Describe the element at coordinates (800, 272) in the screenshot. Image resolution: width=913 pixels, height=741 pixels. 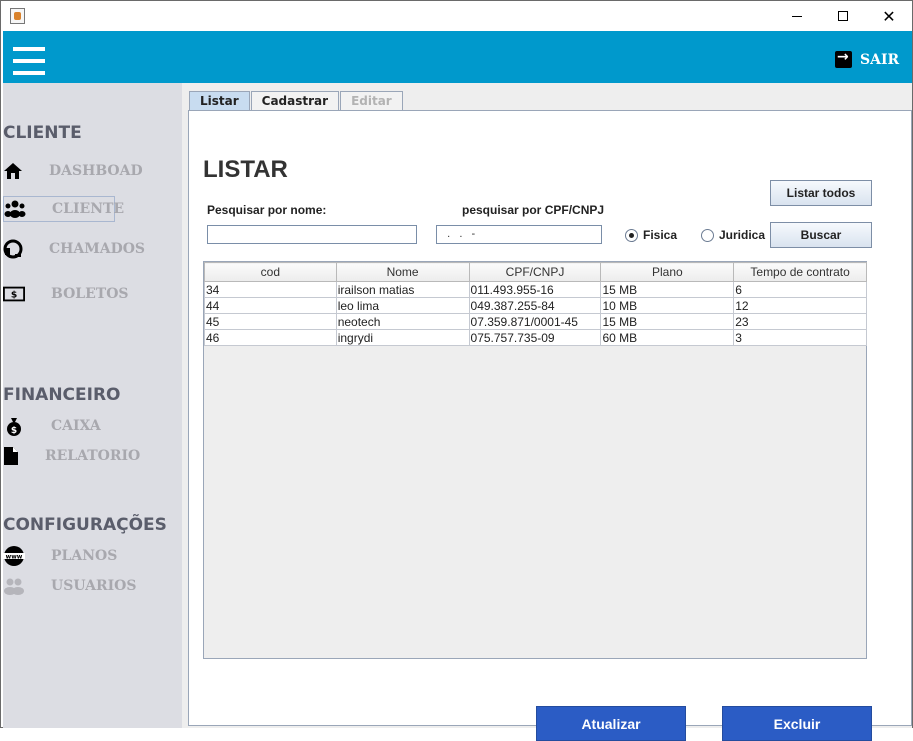
I see `column-header-tempo-contrato: Tempo de contrato` at that location.